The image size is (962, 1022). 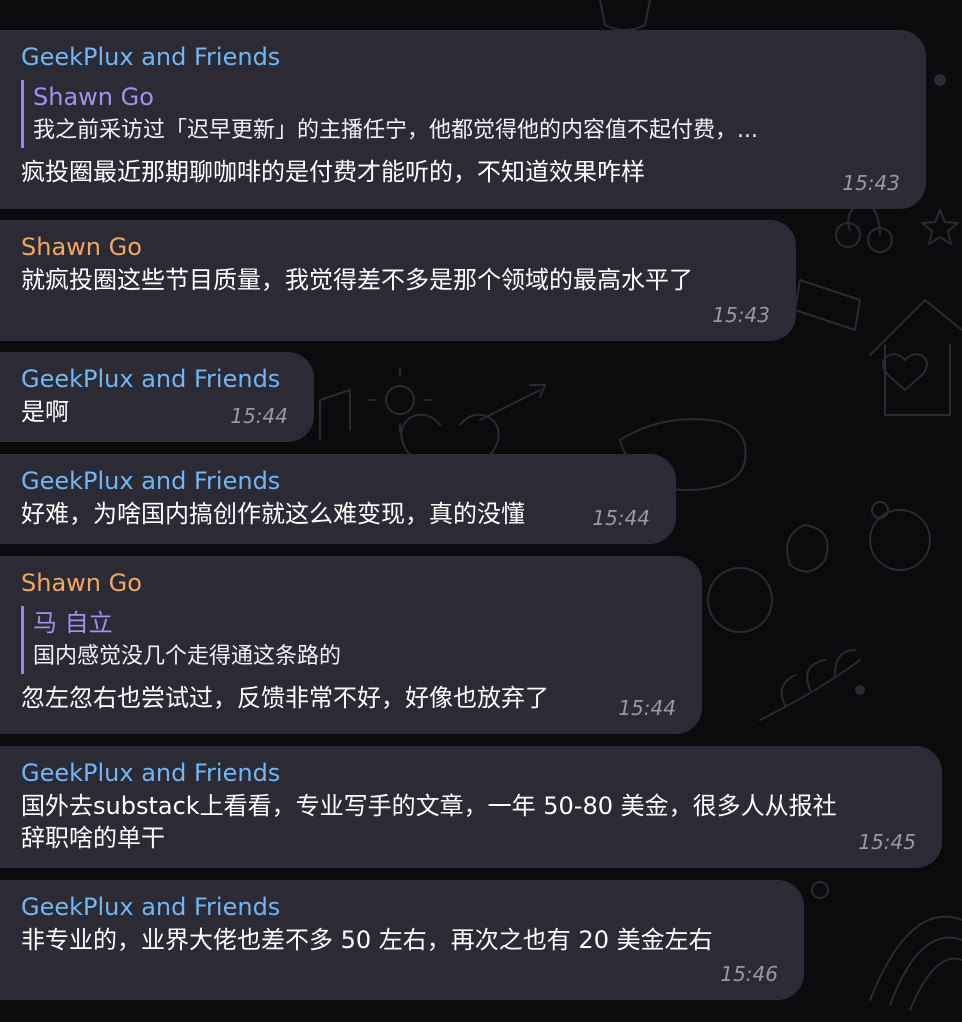 I want to click on reply-text: 国内感觉没几个走得通这条路的, so click(x=187, y=656).